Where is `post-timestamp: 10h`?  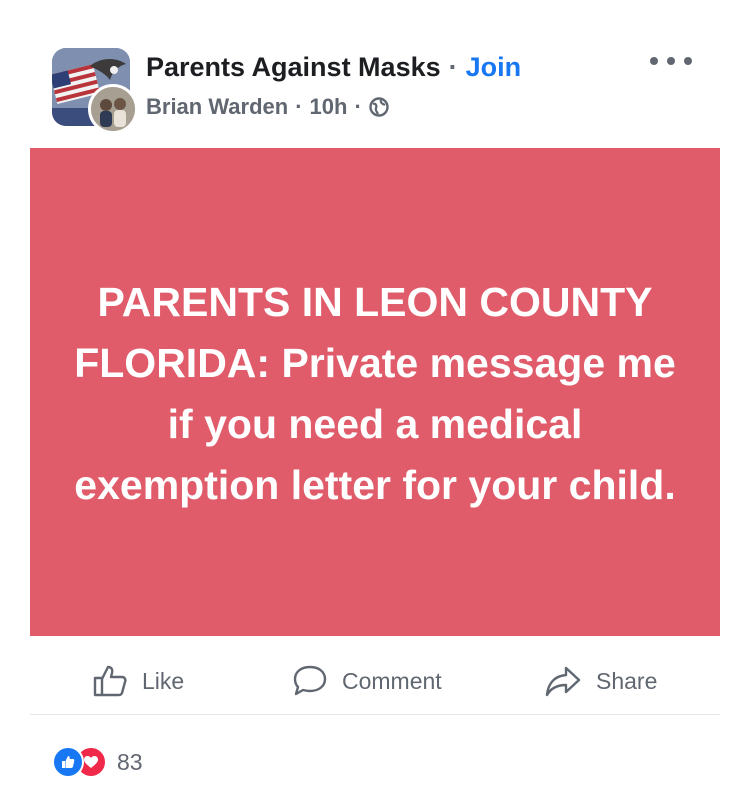
post-timestamp: 10h is located at coordinates (329, 107).